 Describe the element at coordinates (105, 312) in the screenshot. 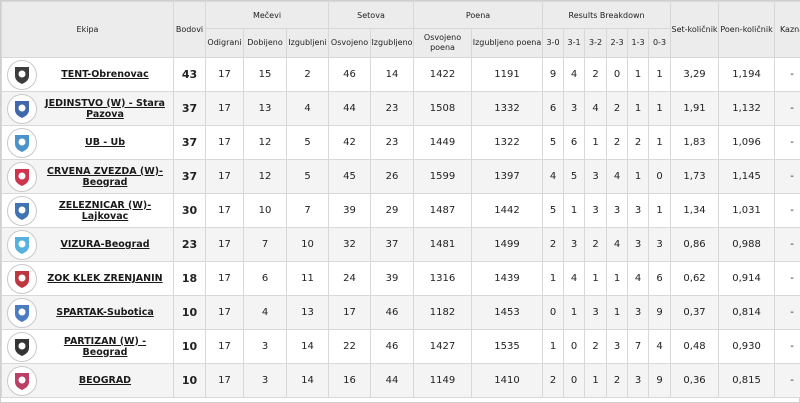

I see `team-name-link: SPARTAK-Subotica` at that location.